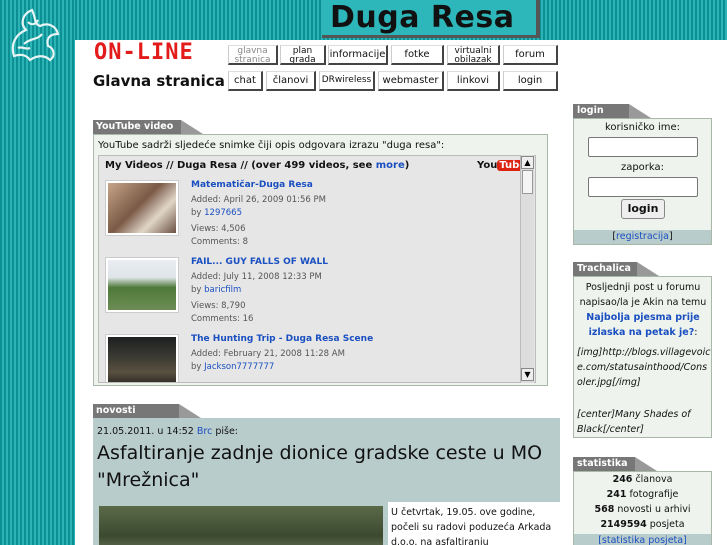 This screenshot has width=727, height=545. Describe the element at coordinates (252, 185) in the screenshot. I see `video-title: Matematičar-Duga Resa` at that location.